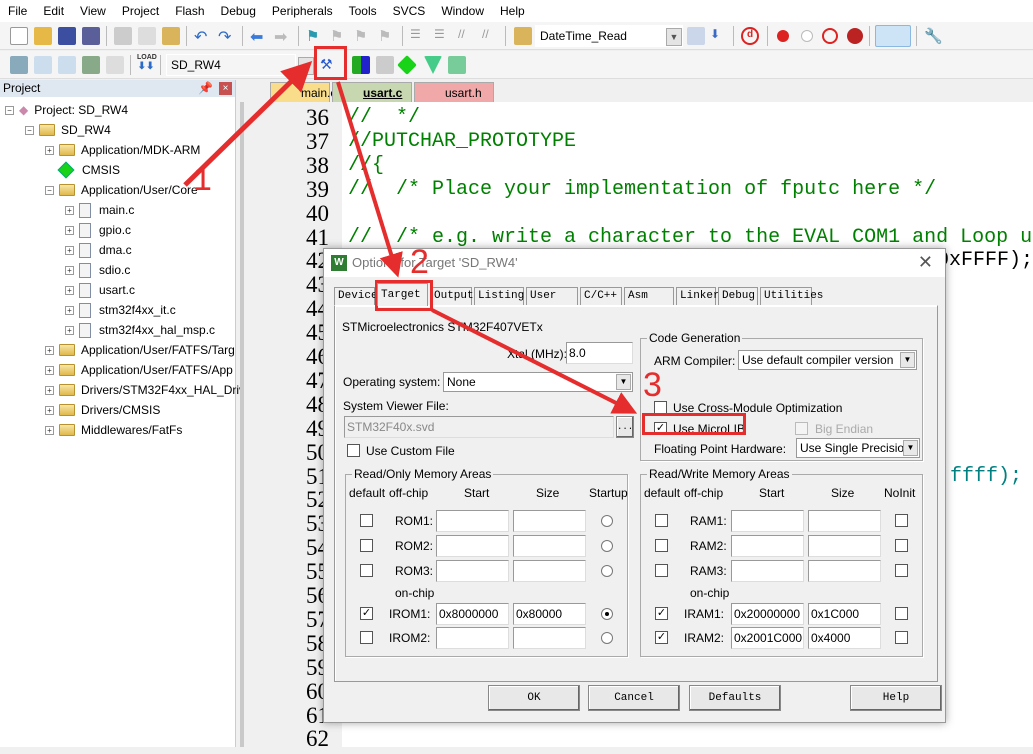 This screenshot has width=1033, height=754. Describe the element at coordinates (652, 385) in the screenshot. I see `step-3-label: 3` at that location.